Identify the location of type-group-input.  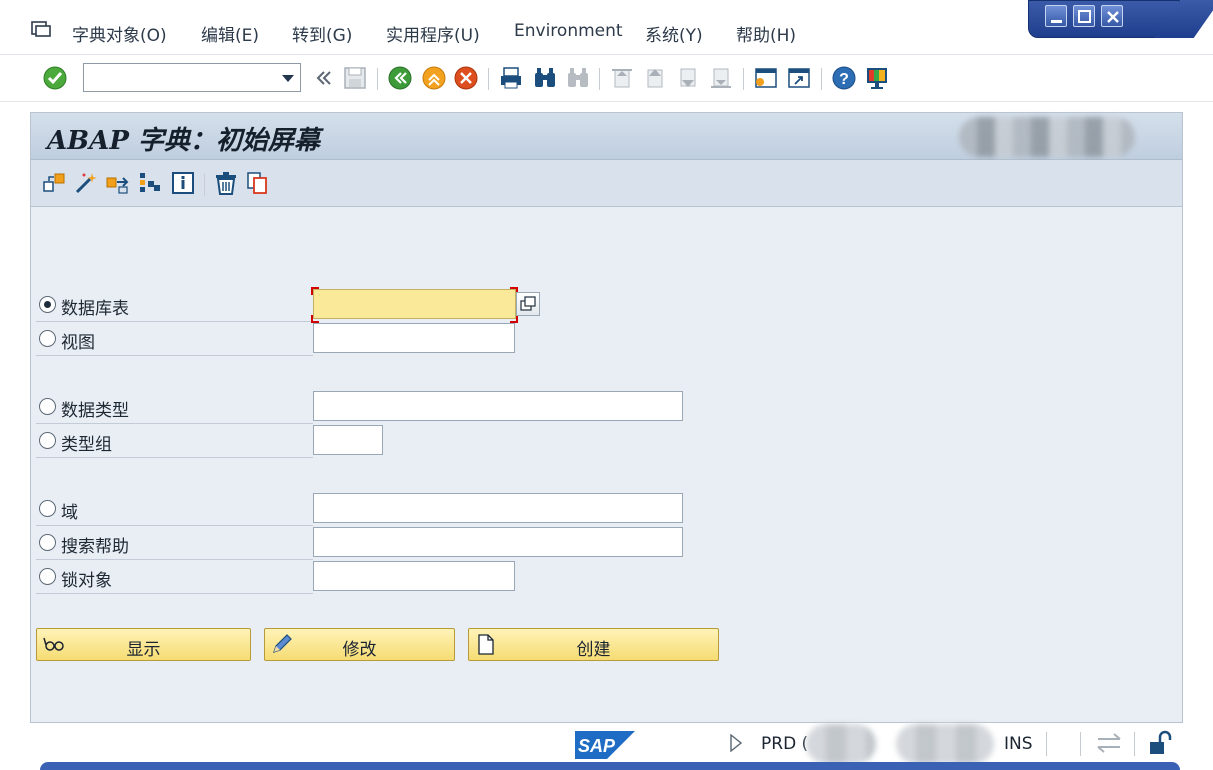
(348, 440).